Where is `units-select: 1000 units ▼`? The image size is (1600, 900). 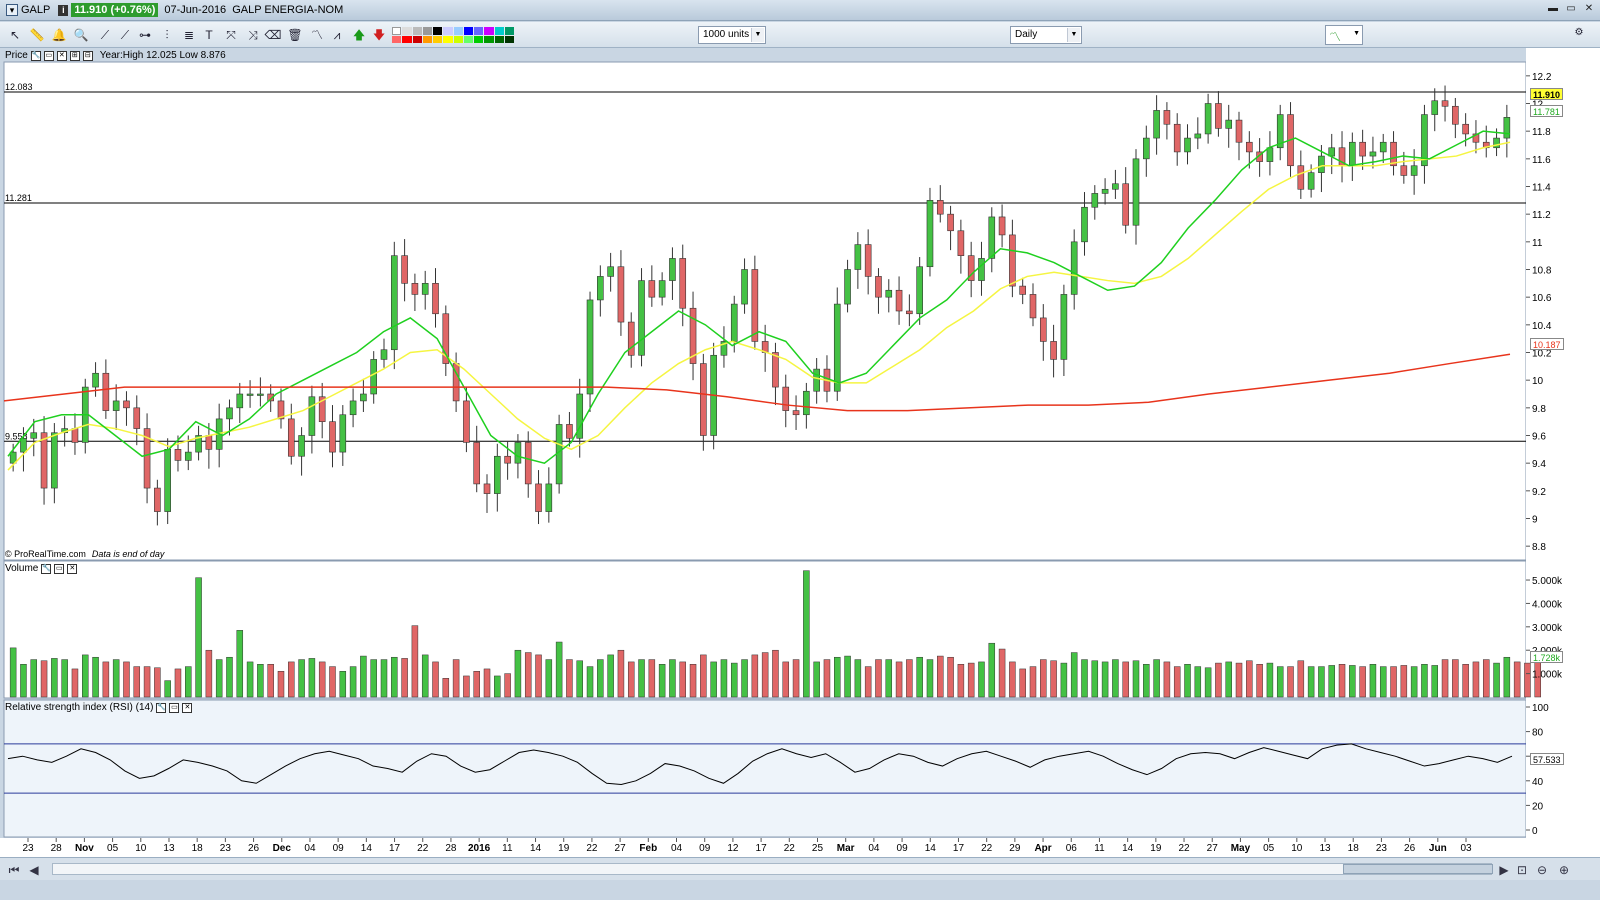
units-select: 1000 units ▼ is located at coordinates (732, 35).